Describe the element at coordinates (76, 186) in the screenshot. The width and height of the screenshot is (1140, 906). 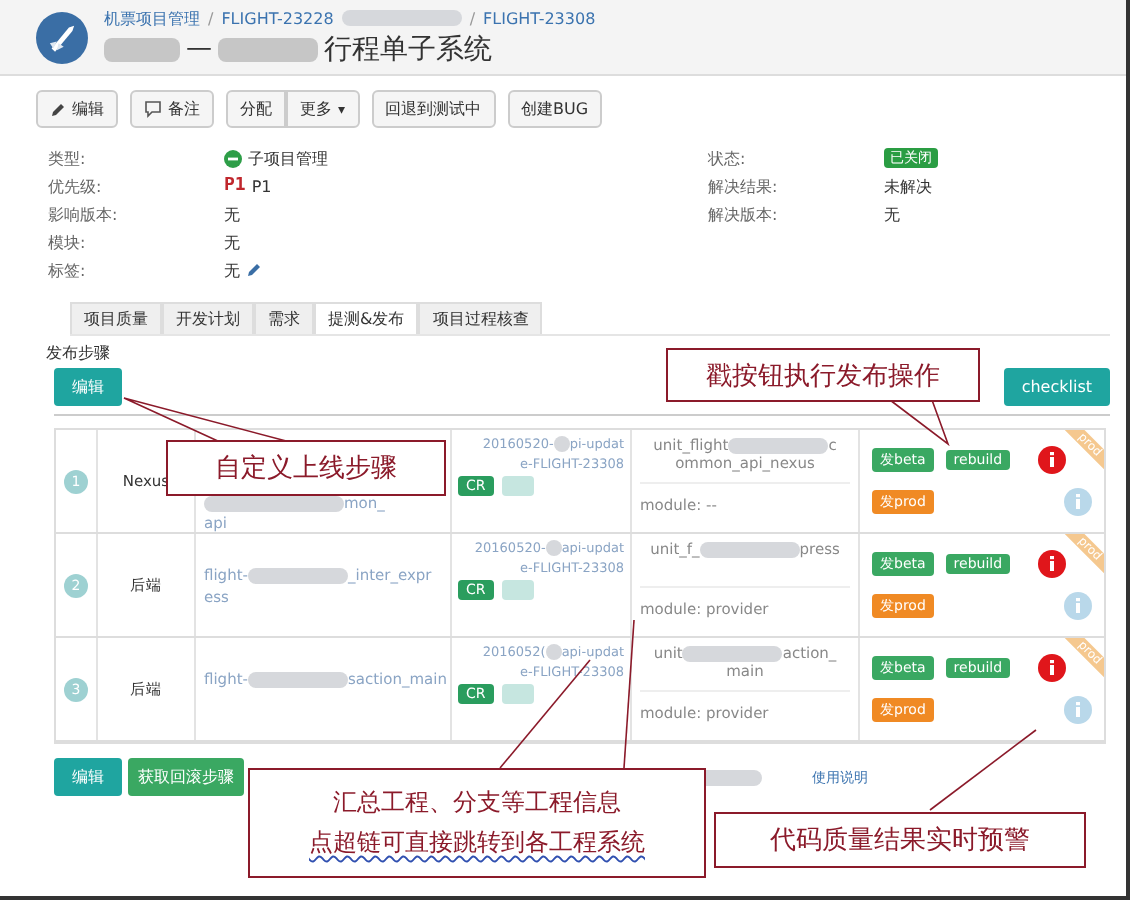
I see `field-label: 优先级:` at that location.